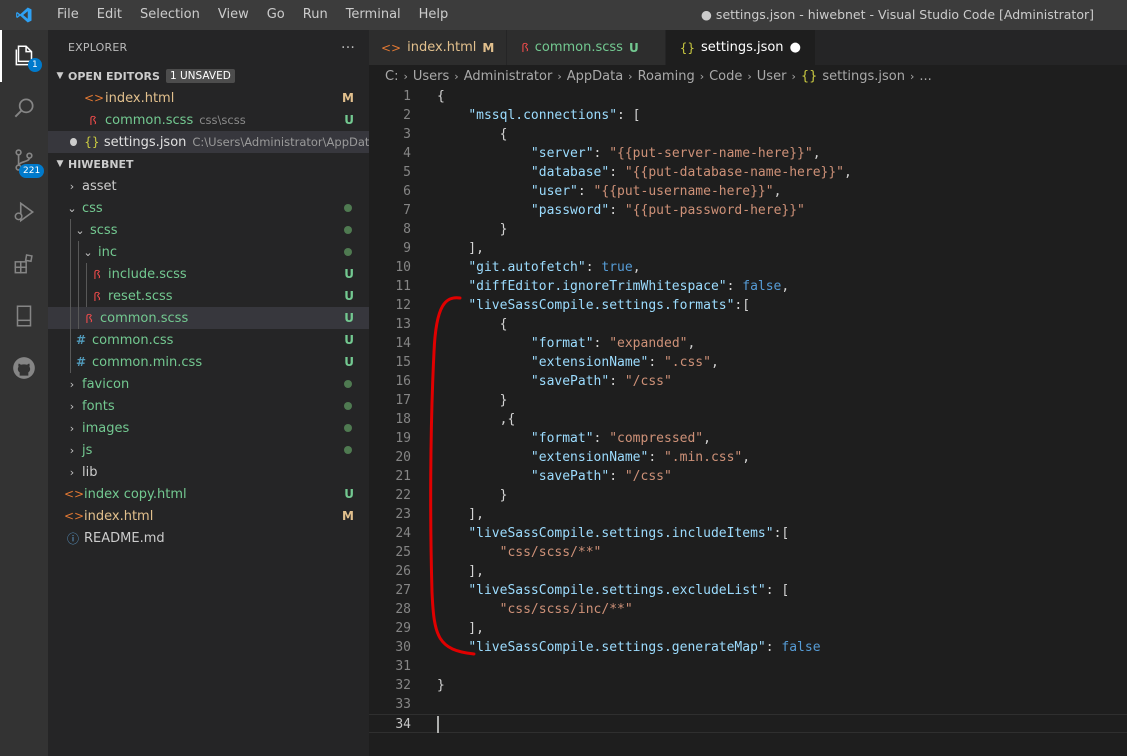 Image resolution: width=1127 pixels, height=756 pixels. What do you see at coordinates (725, 76) in the screenshot?
I see `breadcrumb-item: Code` at bounding box center [725, 76].